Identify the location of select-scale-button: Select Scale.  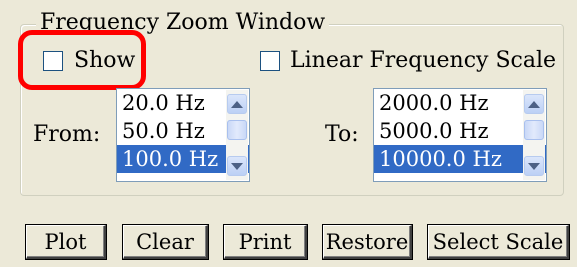
(498, 242).